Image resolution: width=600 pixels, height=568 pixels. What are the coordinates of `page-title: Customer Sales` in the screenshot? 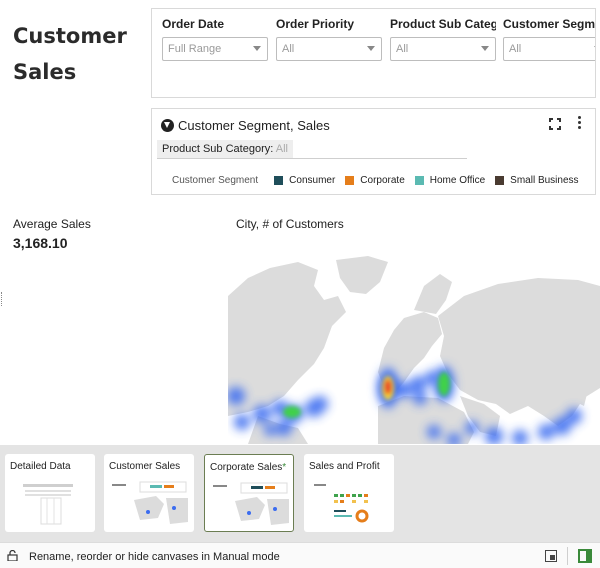 It's located at (70, 54).